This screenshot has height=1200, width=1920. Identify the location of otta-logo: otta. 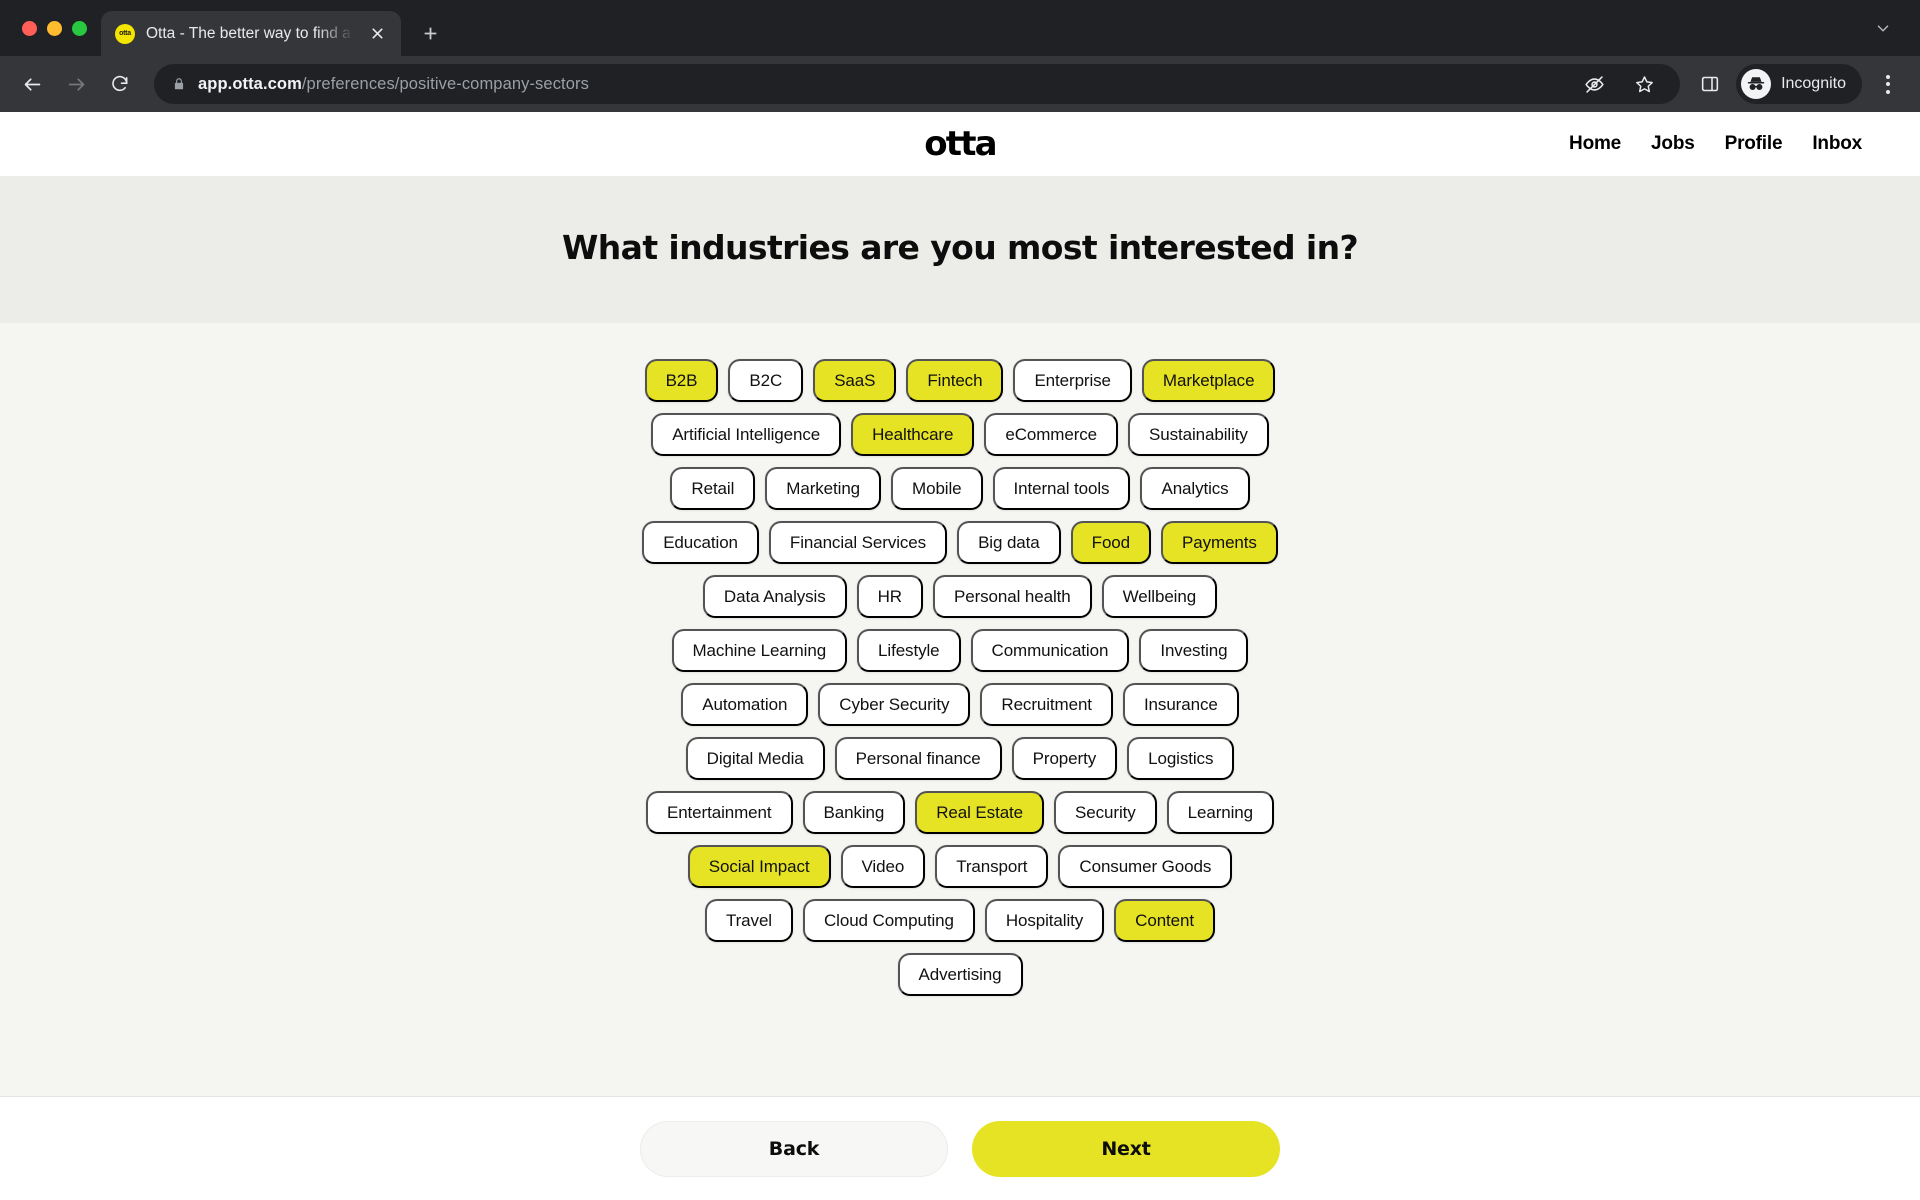
(960, 144).